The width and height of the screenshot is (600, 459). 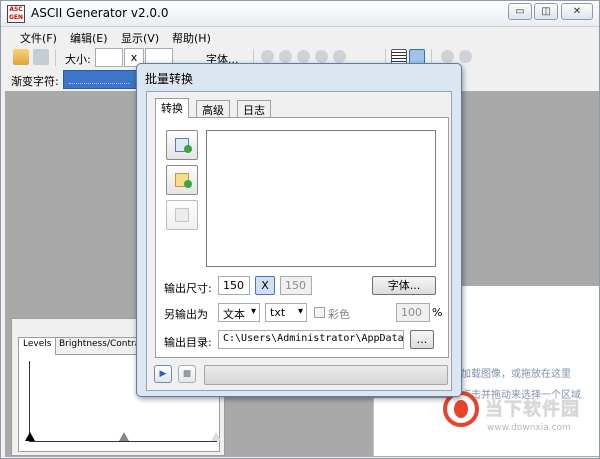 I want to click on menu-file: 文件(F), so click(x=38, y=38).